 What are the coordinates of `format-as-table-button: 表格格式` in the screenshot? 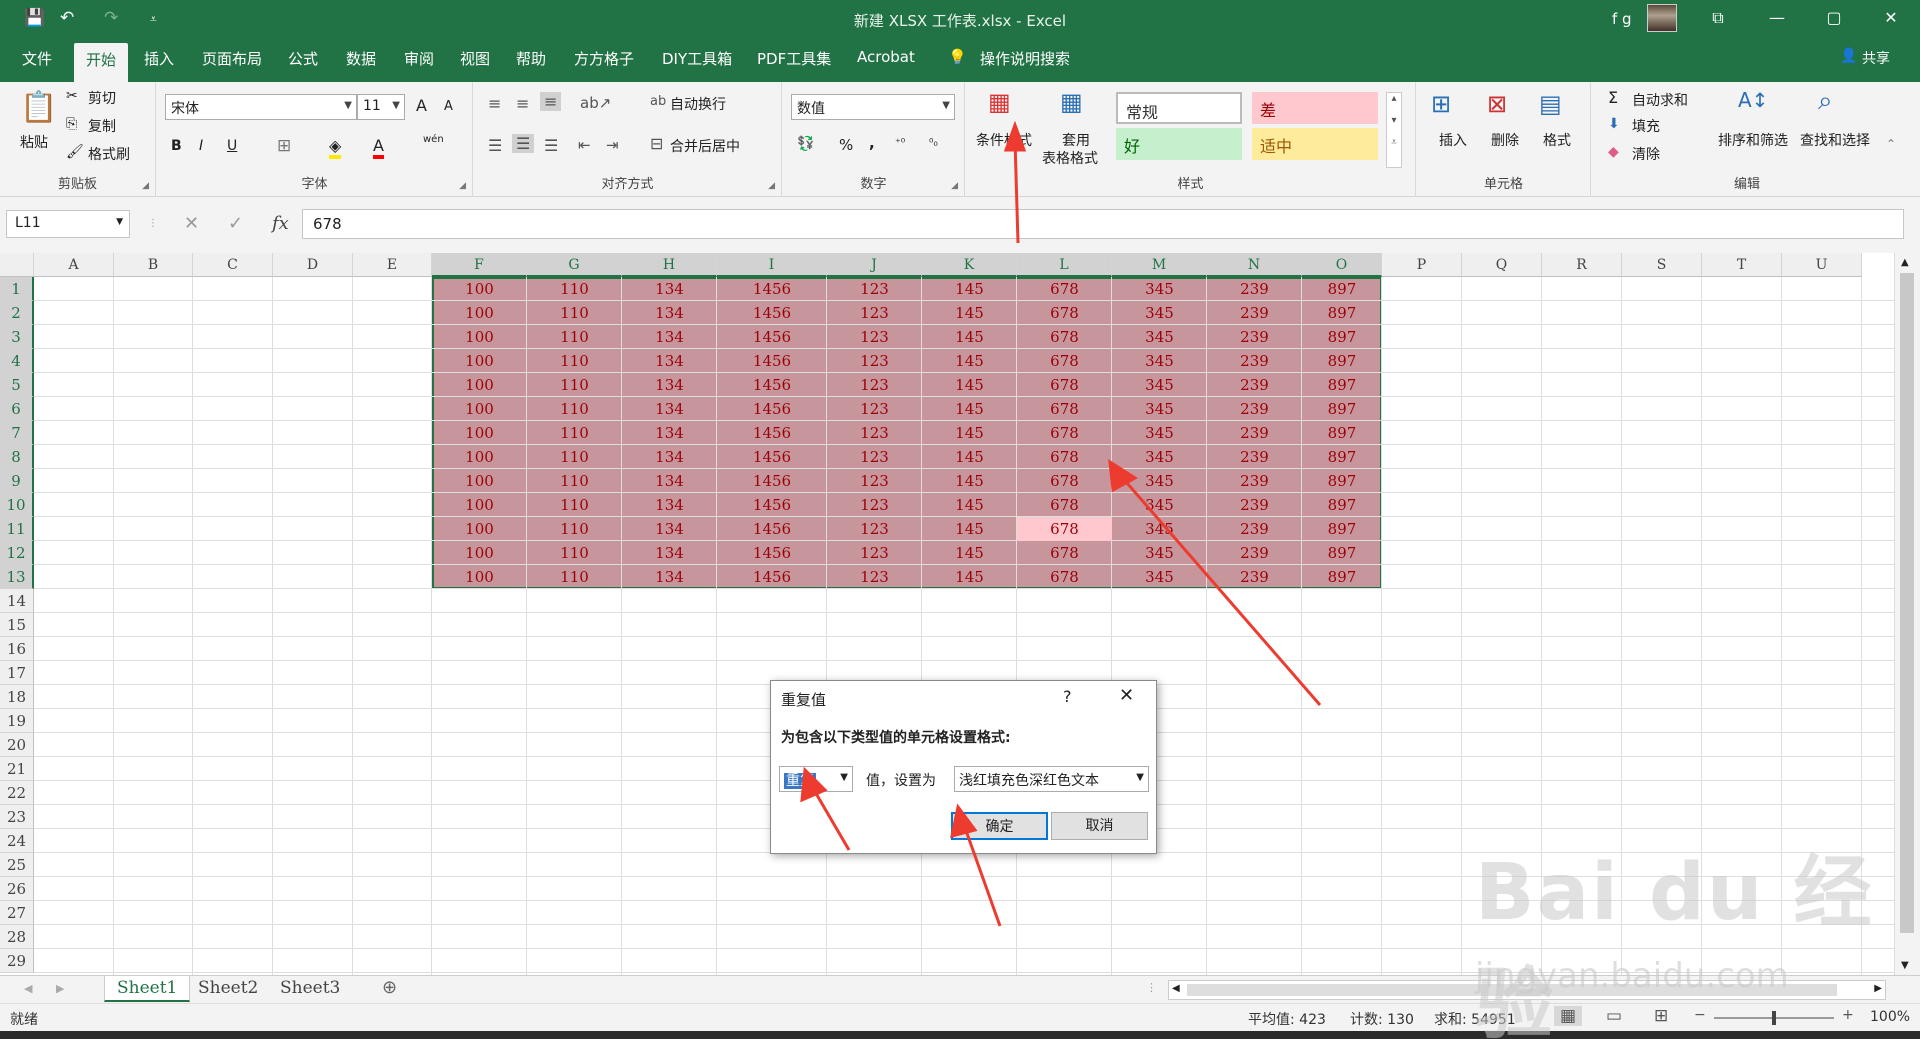 It's located at (1070, 158).